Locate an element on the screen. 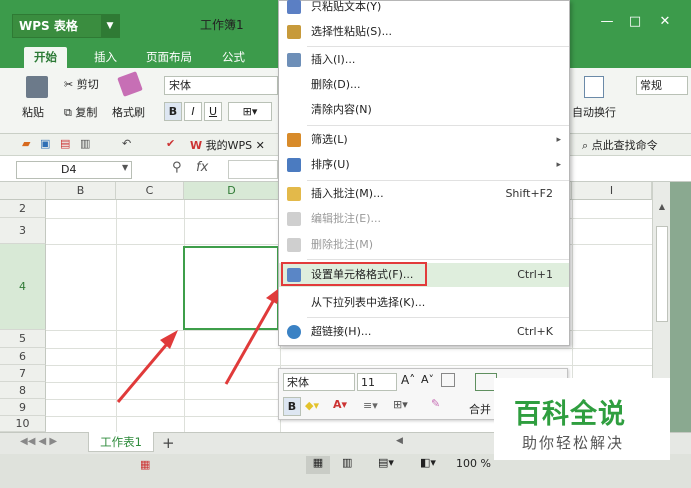 The height and width of the screenshot is (488, 691). menu-item-clear-contents: 清除内容(N) is located at coordinates (424, 110).